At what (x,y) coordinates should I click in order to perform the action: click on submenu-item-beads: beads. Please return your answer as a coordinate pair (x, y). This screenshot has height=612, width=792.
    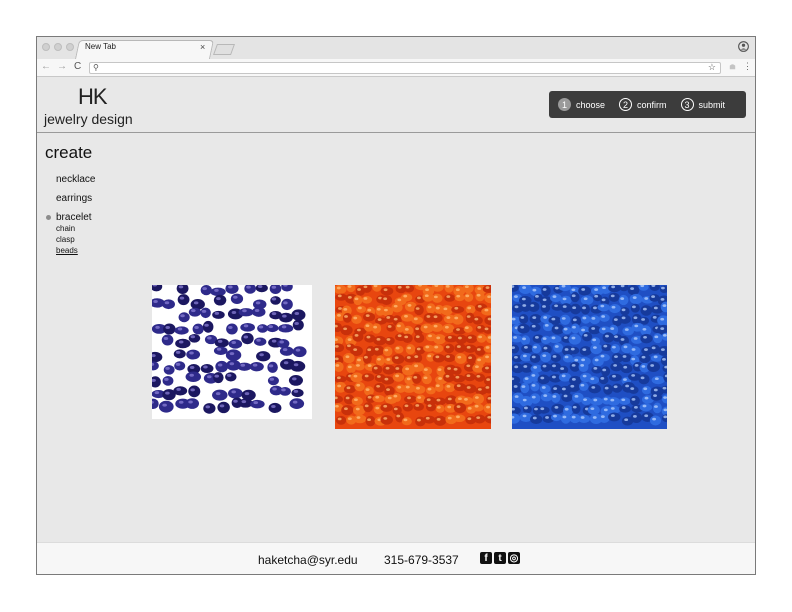
    Looking at the image, I should click on (67, 250).